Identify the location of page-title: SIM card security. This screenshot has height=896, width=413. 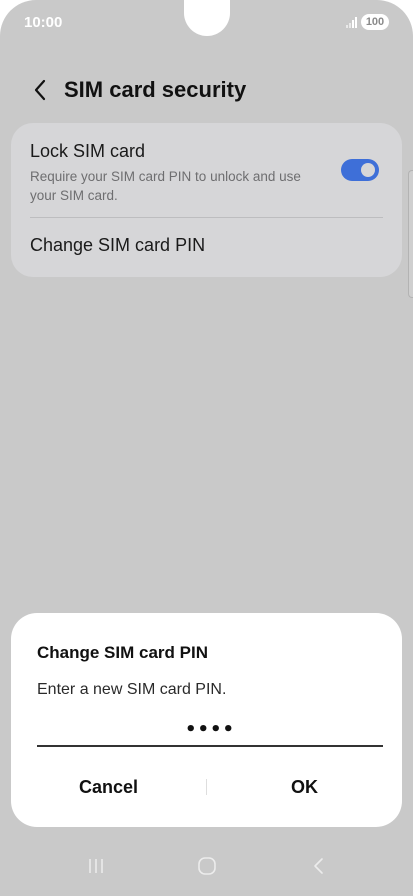
(155, 89).